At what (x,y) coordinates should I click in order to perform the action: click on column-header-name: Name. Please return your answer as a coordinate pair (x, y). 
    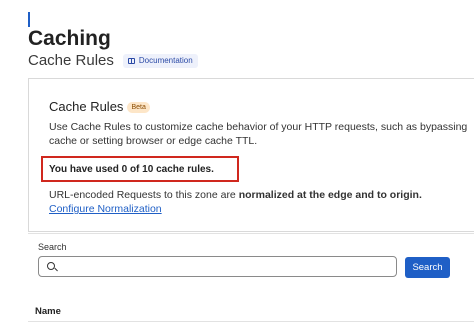
    Looking at the image, I should click on (48, 312).